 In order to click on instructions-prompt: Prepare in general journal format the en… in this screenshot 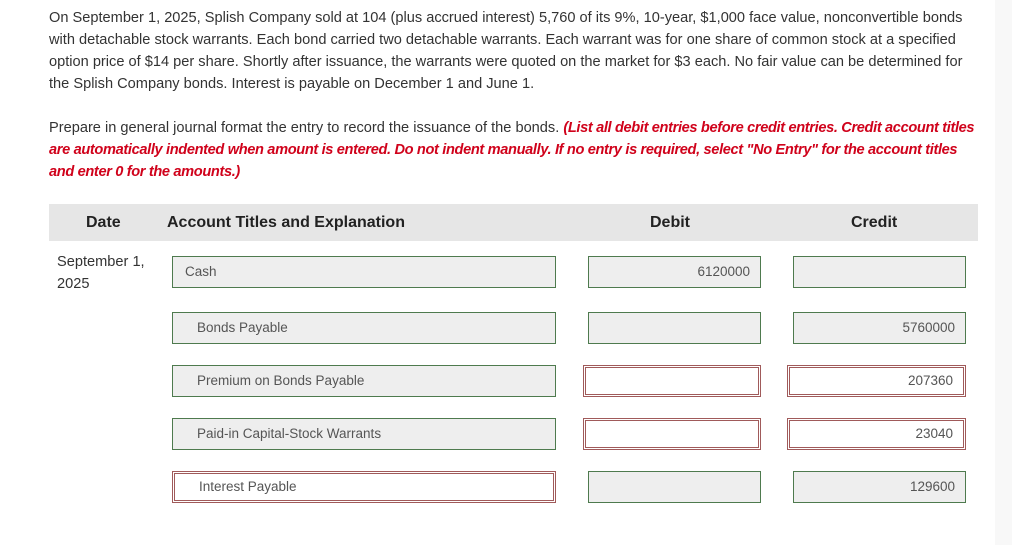, I will do `click(306, 128)`.